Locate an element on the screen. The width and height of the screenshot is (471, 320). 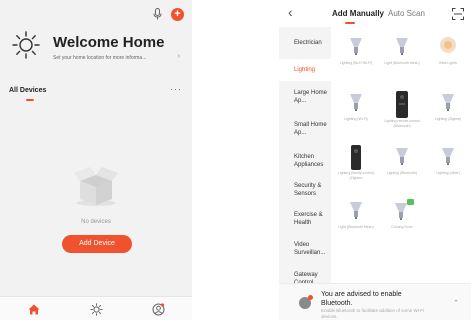
bulb-new-icon is located at coordinates (403, 210).